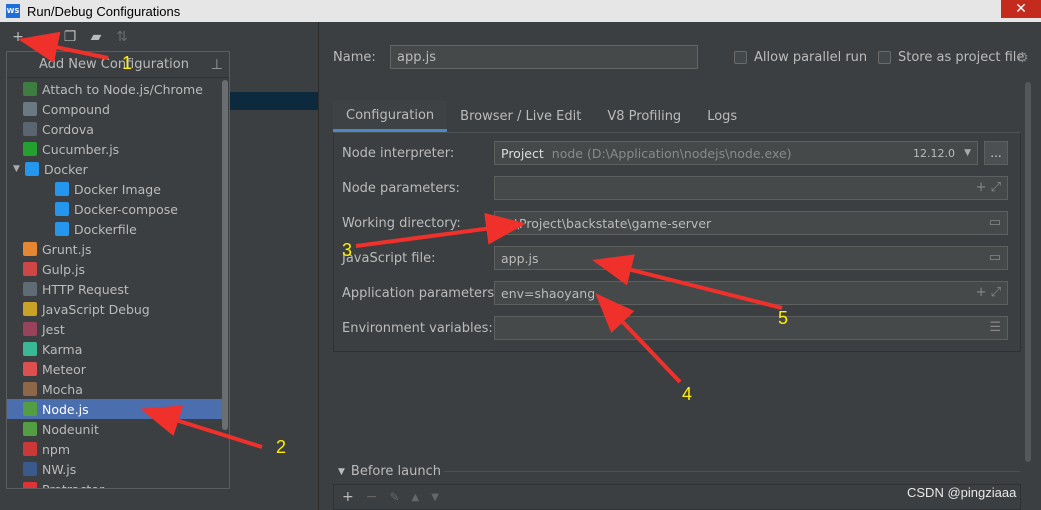  What do you see at coordinates (1028, 272) in the screenshot?
I see `scrollbar-thumb` at bounding box center [1028, 272].